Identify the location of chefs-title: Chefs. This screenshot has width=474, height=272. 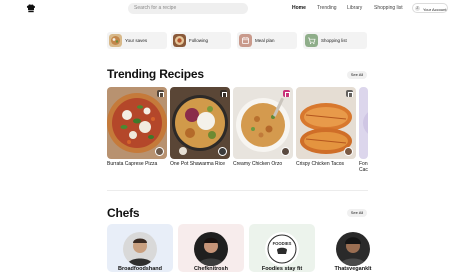
(123, 213).